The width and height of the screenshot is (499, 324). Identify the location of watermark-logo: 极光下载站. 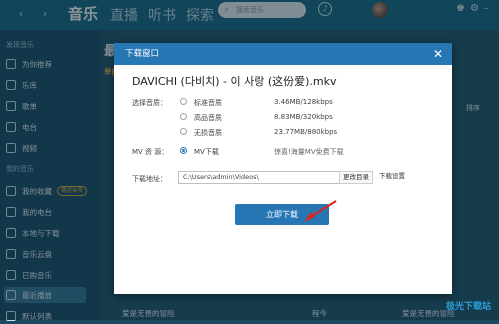
(468, 307).